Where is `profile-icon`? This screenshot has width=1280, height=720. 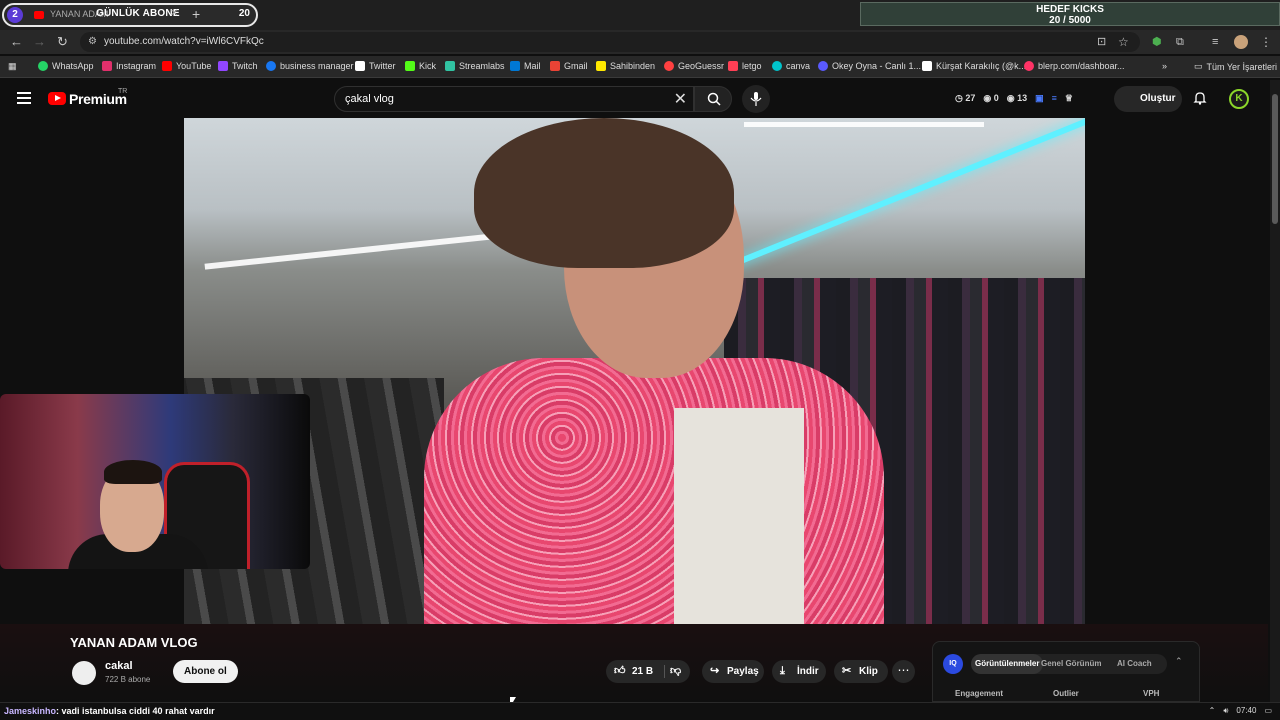
profile-icon is located at coordinates (1241, 42).